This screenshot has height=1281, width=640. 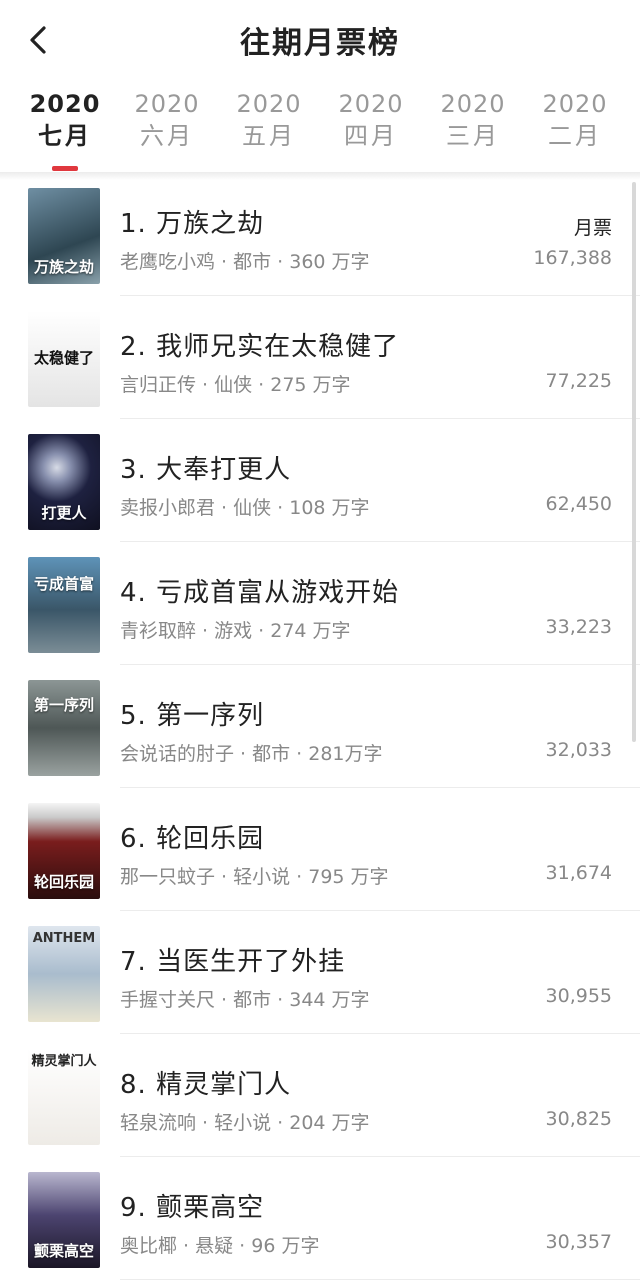 I want to click on cover-text: 第一序列, so click(x=63, y=705).